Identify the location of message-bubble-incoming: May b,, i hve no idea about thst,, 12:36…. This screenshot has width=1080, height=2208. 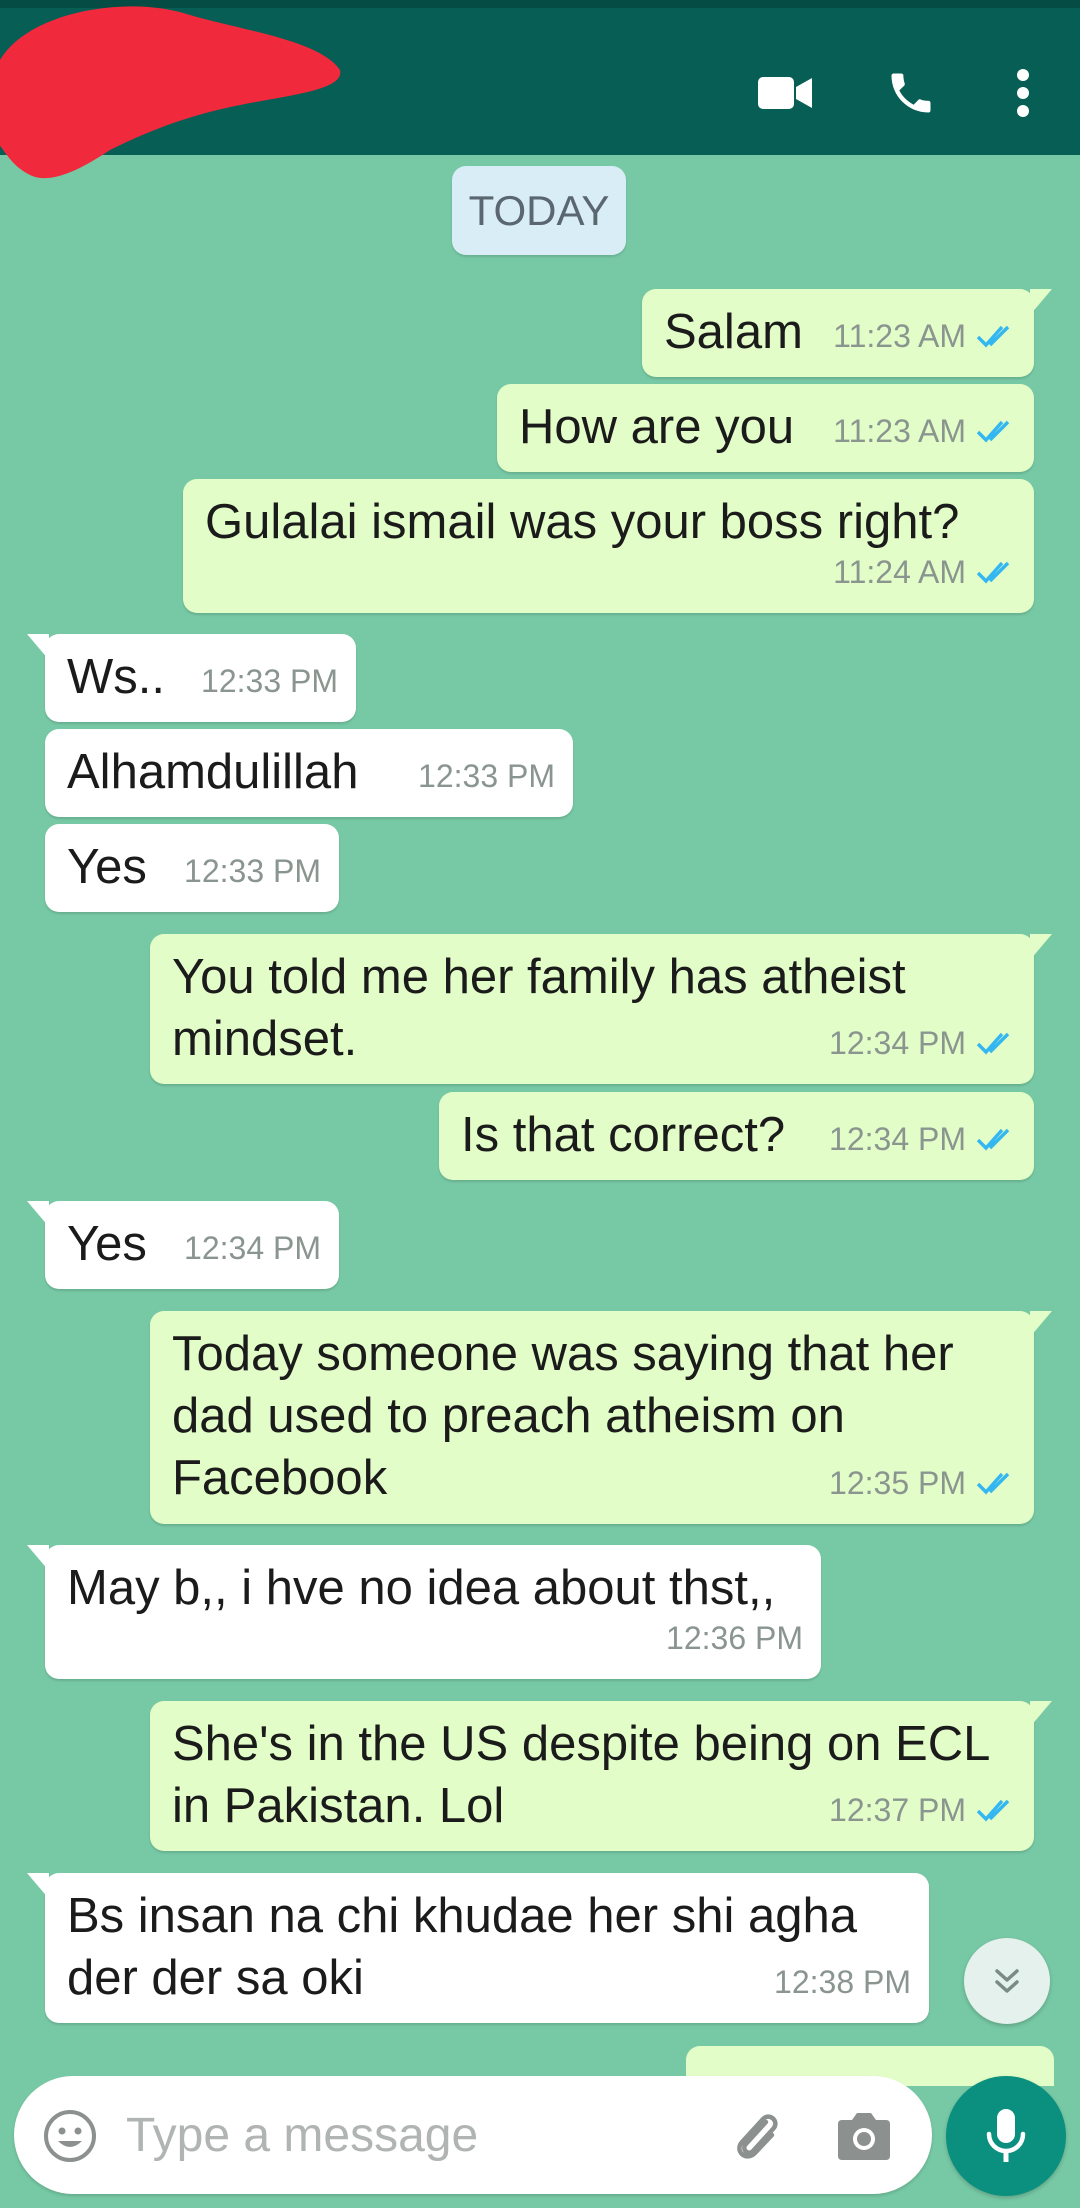
(424, 1612).